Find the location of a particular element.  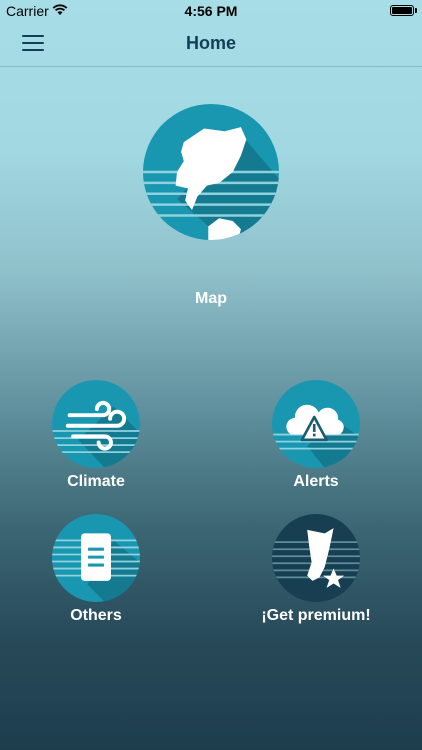

alerts-label: Alerts is located at coordinates (316, 481).